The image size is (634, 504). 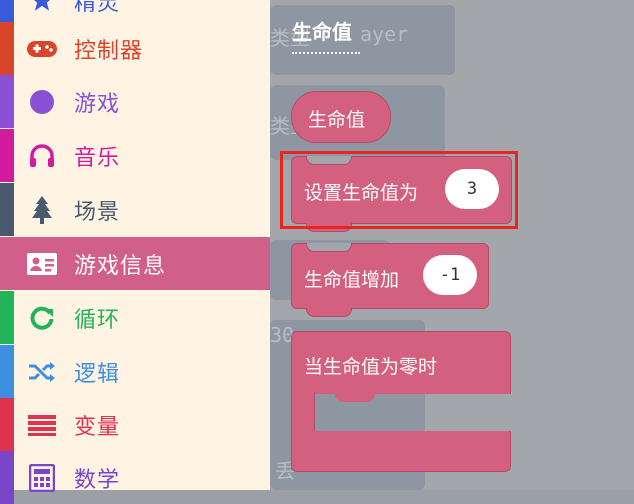 What do you see at coordinates (337, 120) in the screenshot?
I see `block-label: 生命值` at bounding box center [337, 120].